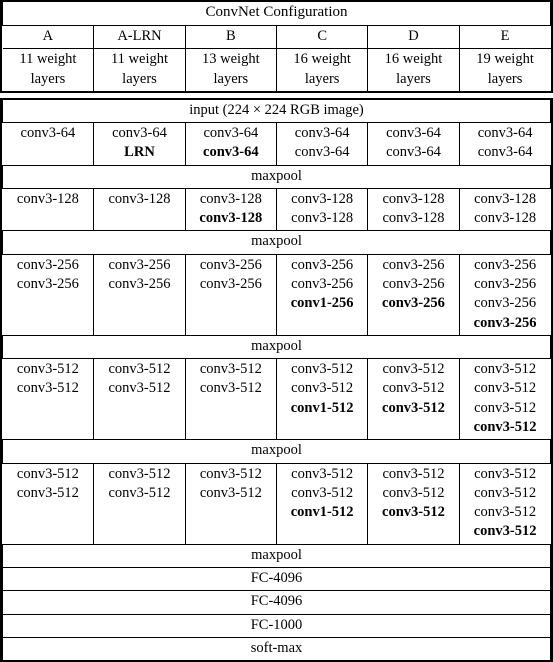 Image resolution: width=553 pixels, height=662 pixels. Describe the element at coordinates (413, 59) in the screenshot. I see `weight-count-d-line1: 16 weight` at that location.